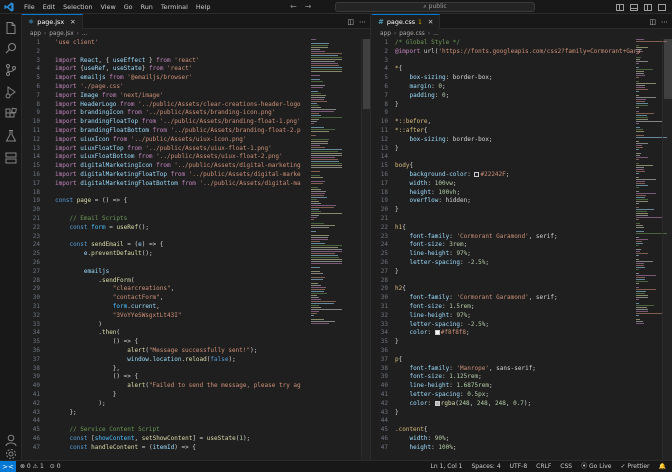  Describe the element at coordinates (29, 7) in the screenshot. I see `menu-file: File` at that location.